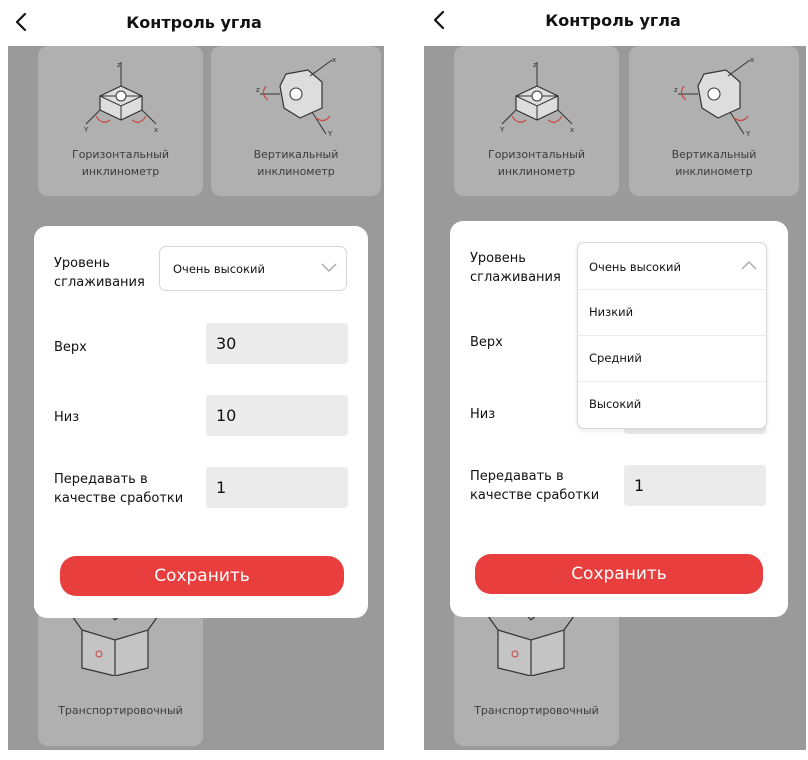 This screenshot has width=808, height=760. I want to click on dropdown-option-medium: Средний, so click(672, 358).